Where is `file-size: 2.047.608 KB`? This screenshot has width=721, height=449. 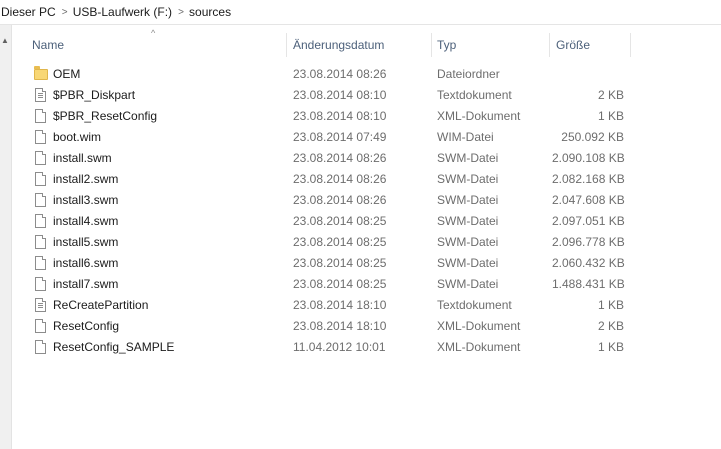 file-size: 2.047.608 KB is located at coordinates (588, 200).